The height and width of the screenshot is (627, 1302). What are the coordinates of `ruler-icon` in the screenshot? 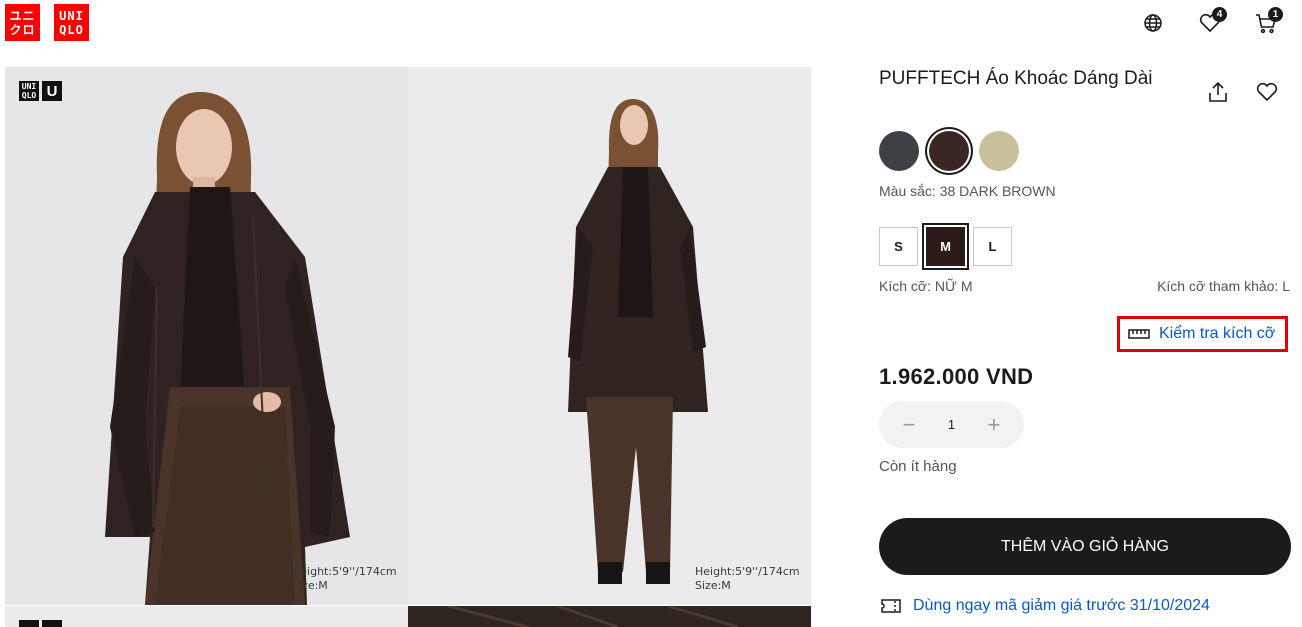 It's located at (1139, 334).